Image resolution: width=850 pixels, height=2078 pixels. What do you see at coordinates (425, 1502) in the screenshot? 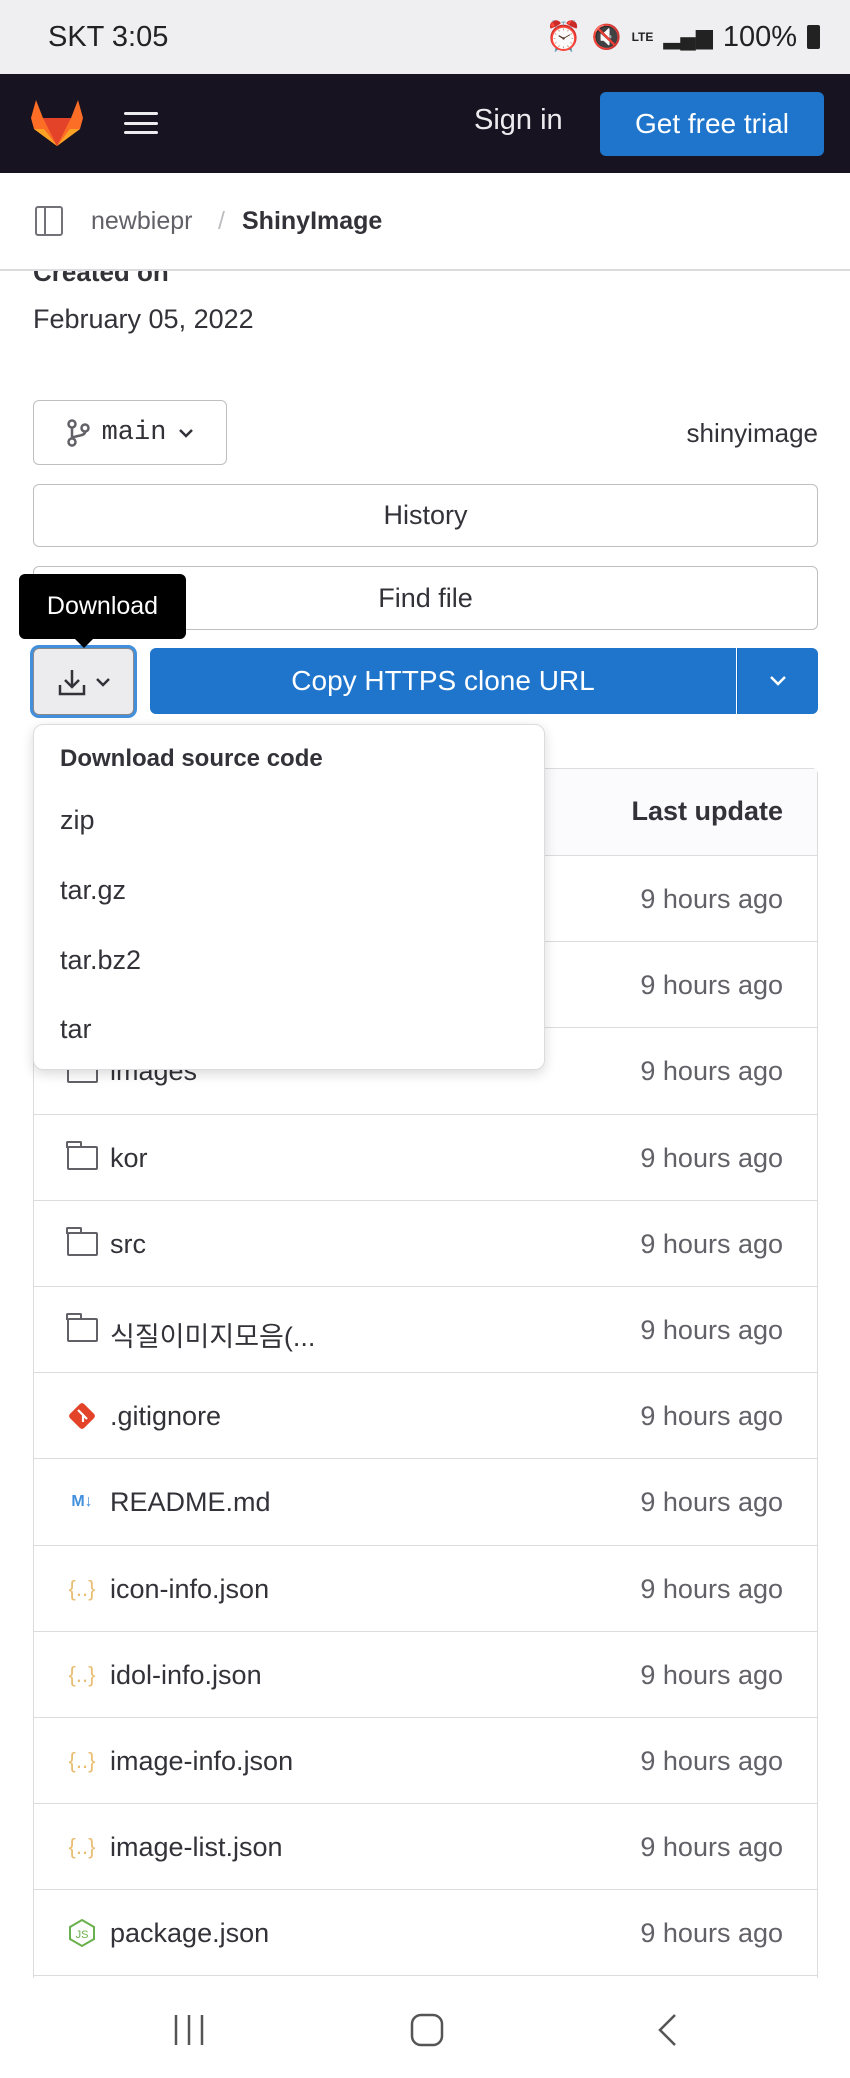
I see `table-row: M↓ README.md 9 hours ago` at bounding box center [425, 1502].